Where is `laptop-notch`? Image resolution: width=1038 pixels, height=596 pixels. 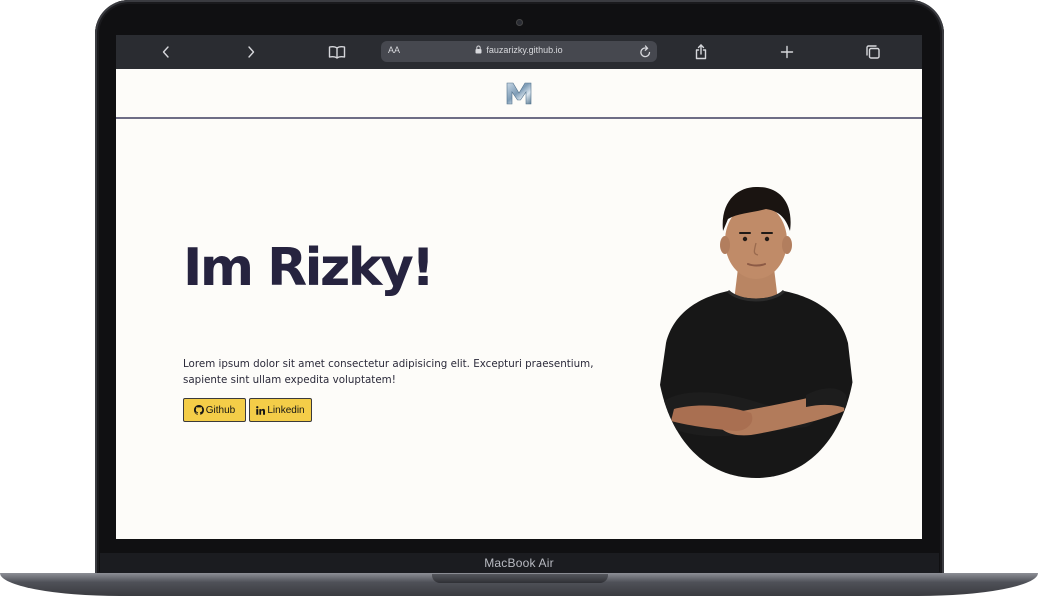 laptop-notch is located at coordinates (520, 578).